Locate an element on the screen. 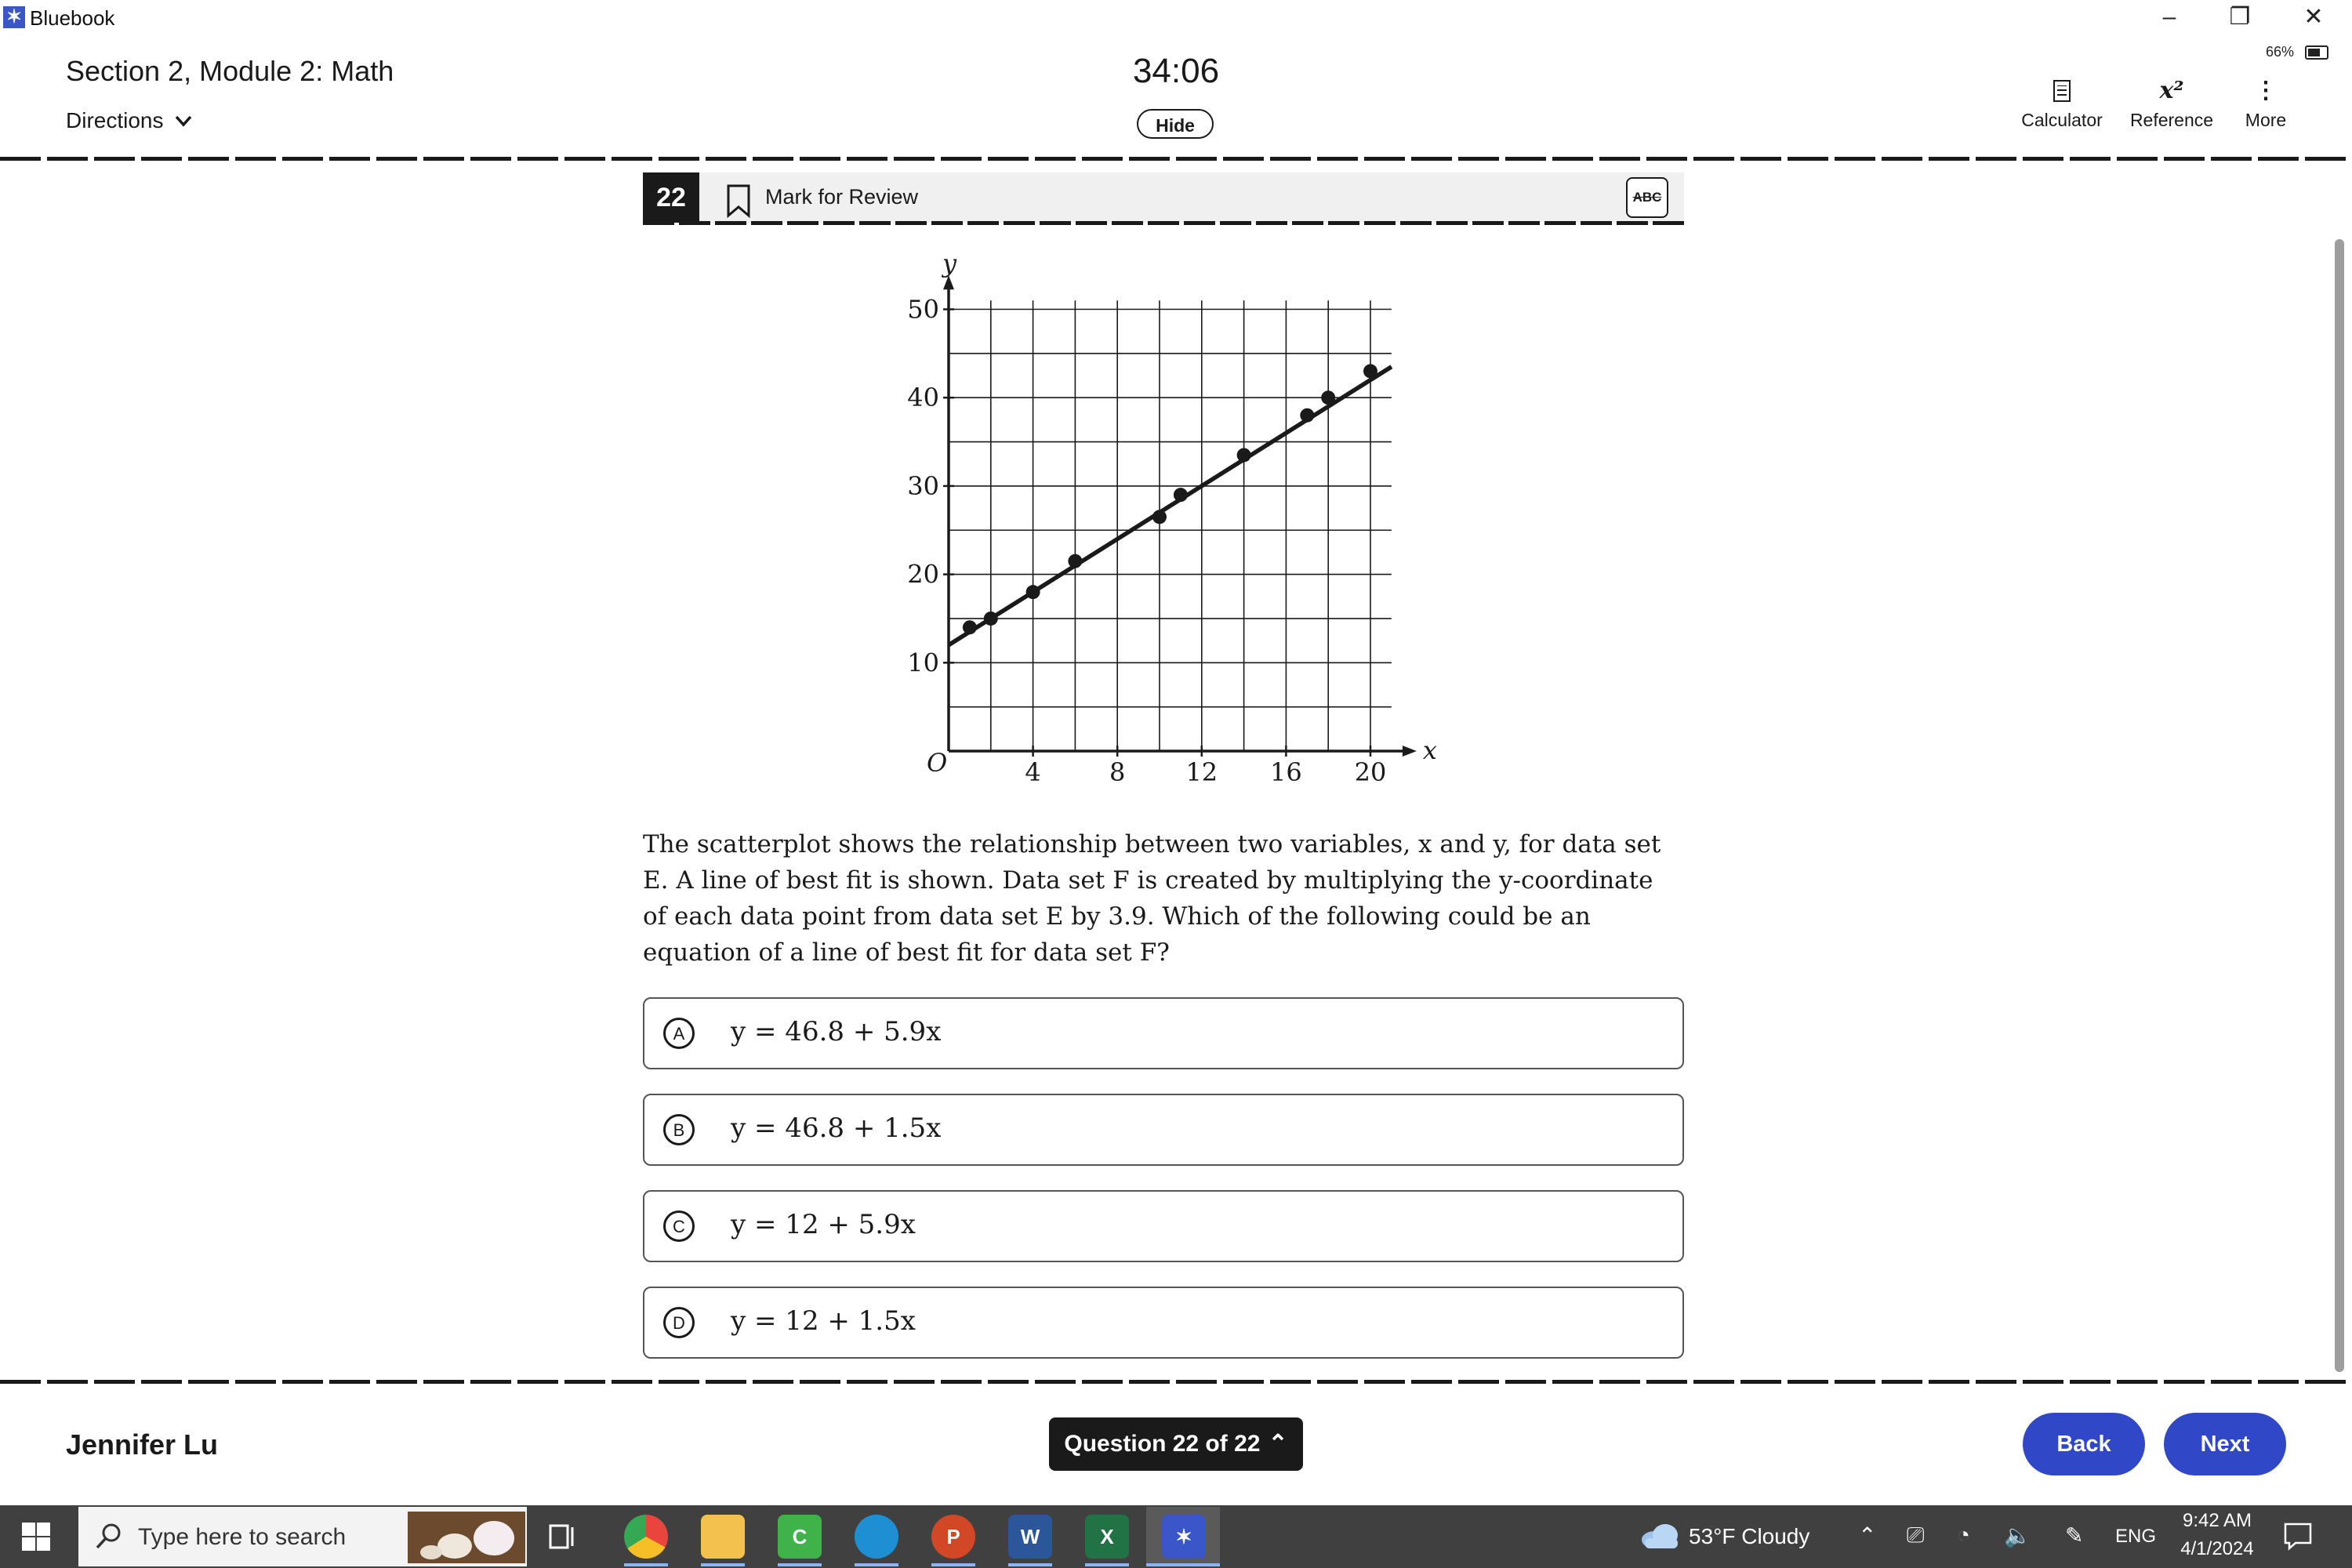  reference-icon: x² is located at coordinates (2171, 90).